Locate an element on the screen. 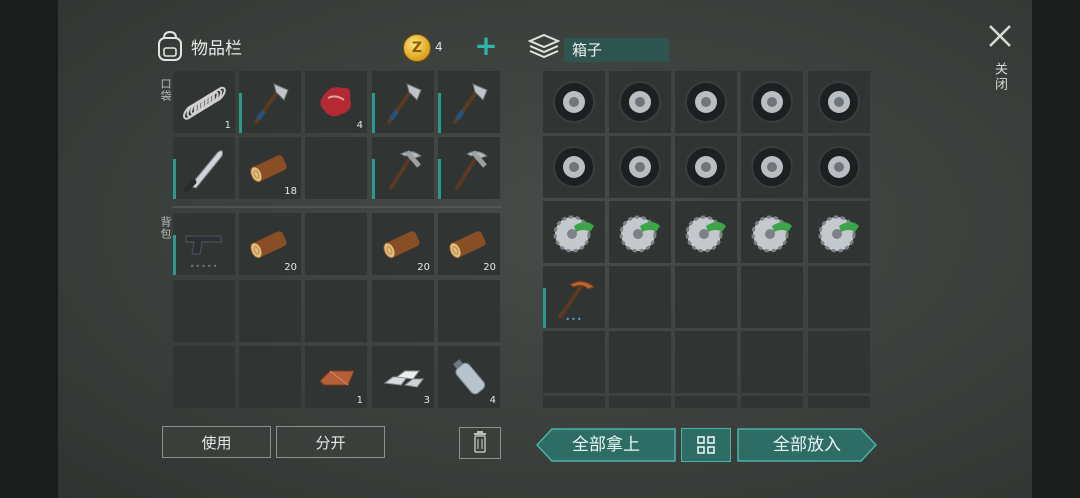  pickaxe-icon is located at coordinates (406, 170).